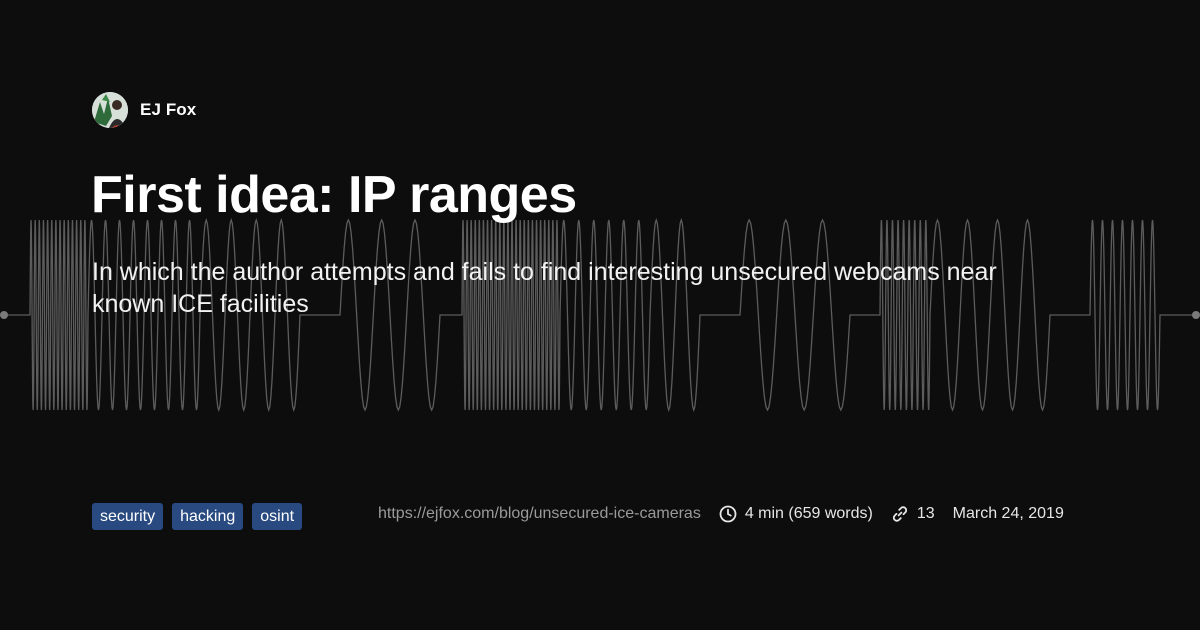 The width and height of the screenshot is (1200, 630). What do you see at coordinates (900, 514) in the screenshot?
I see `link-icon` at bounding box center [900, 514].